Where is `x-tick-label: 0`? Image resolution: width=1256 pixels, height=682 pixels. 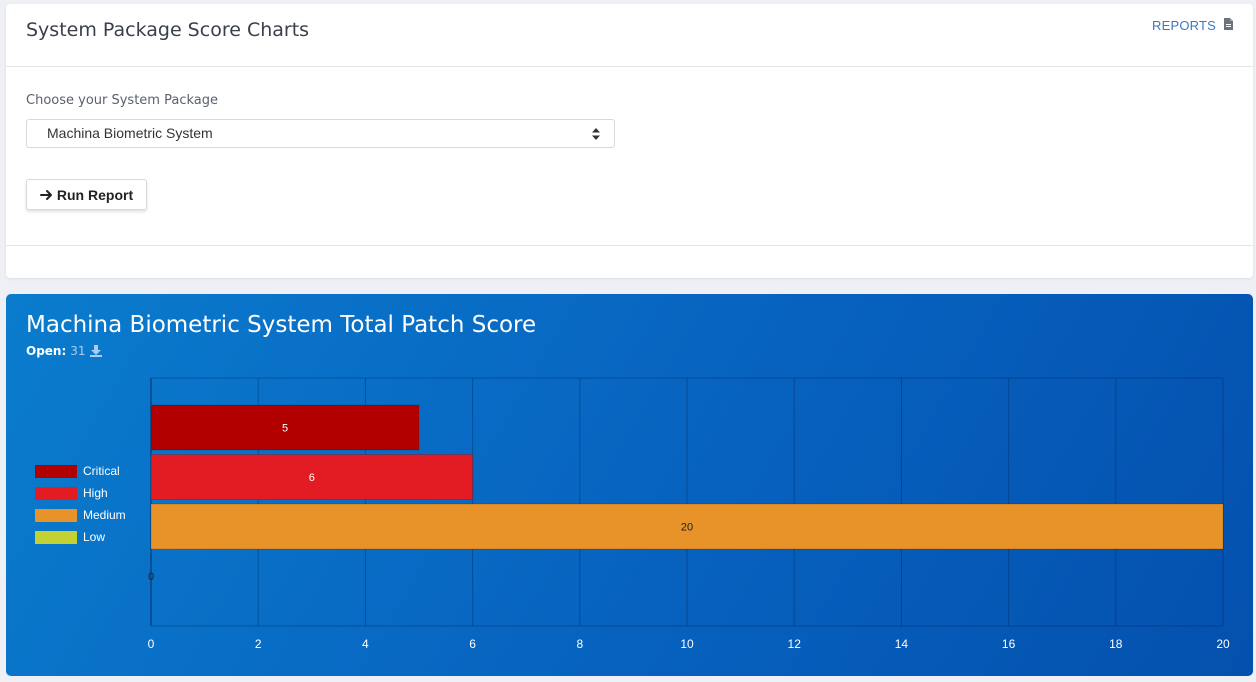 x-tick-label: 0 is located at coordinates (151, 644).